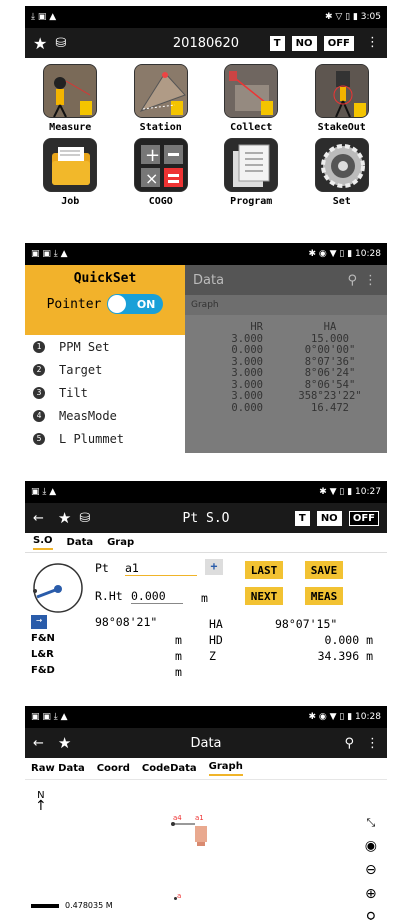  I want to click on status-bar: ⤓ ▣ ▲ ✱ ▽ ▯ ▮ 3:05, so click(206, 17).